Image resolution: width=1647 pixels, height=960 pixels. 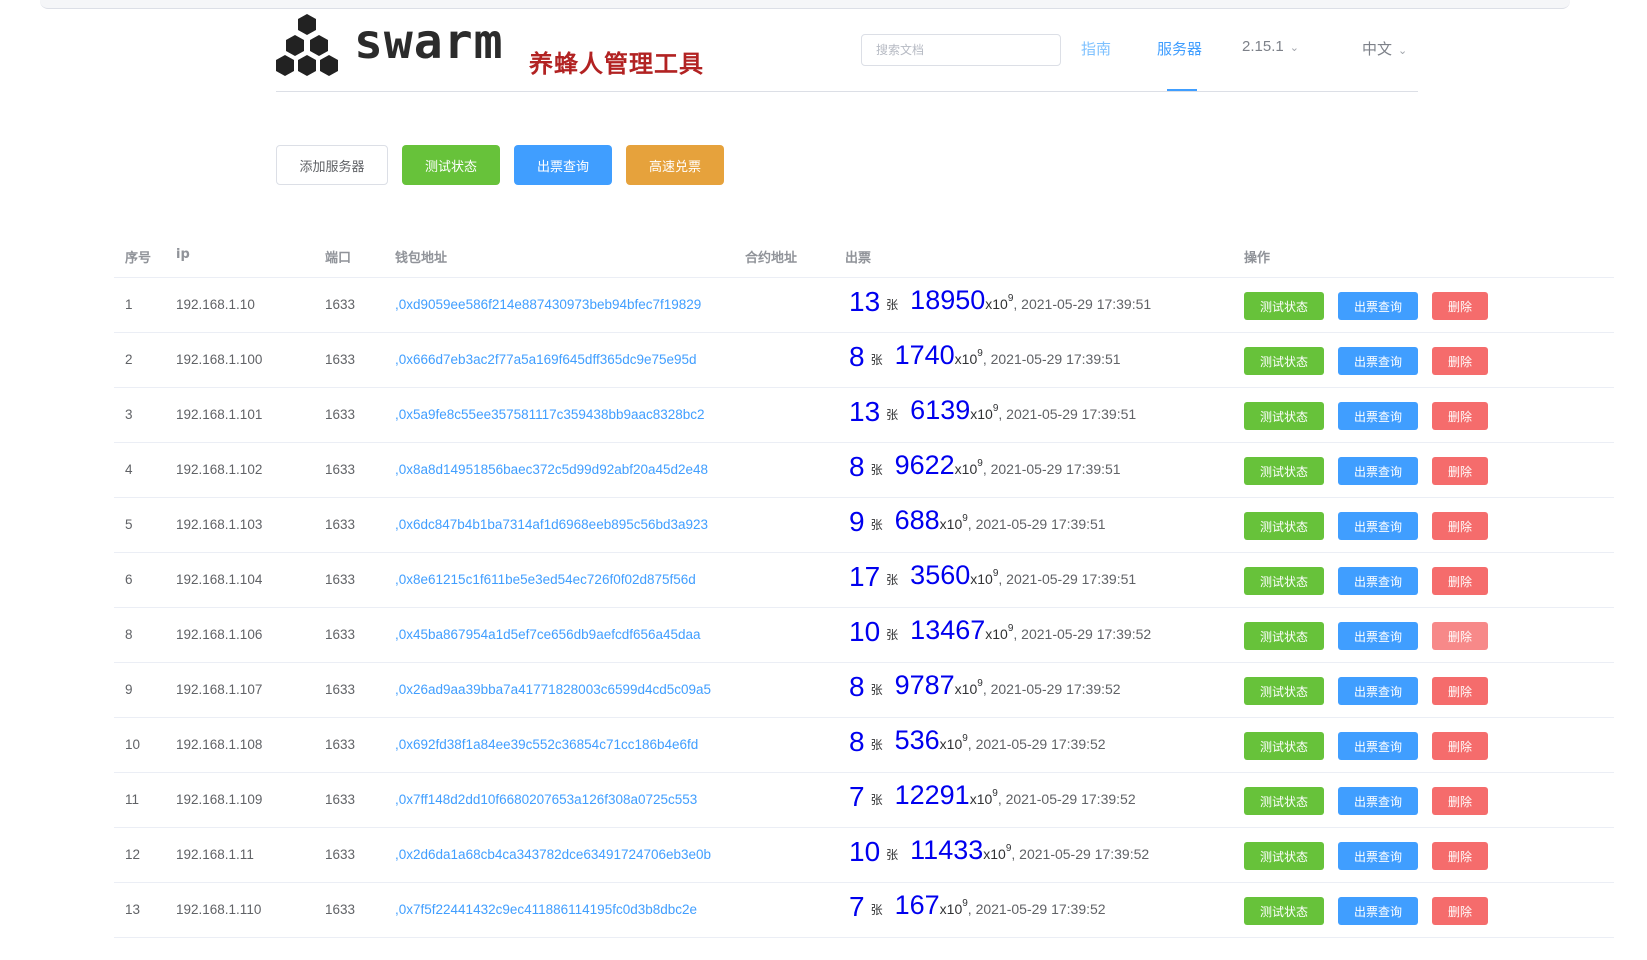 What do you see at coordinates (864, 255) in the screenshot?
I see `table-header: 序号 ip 端口 钱包地址 合约地址 出票 操作` at bounding box center [864, 255].